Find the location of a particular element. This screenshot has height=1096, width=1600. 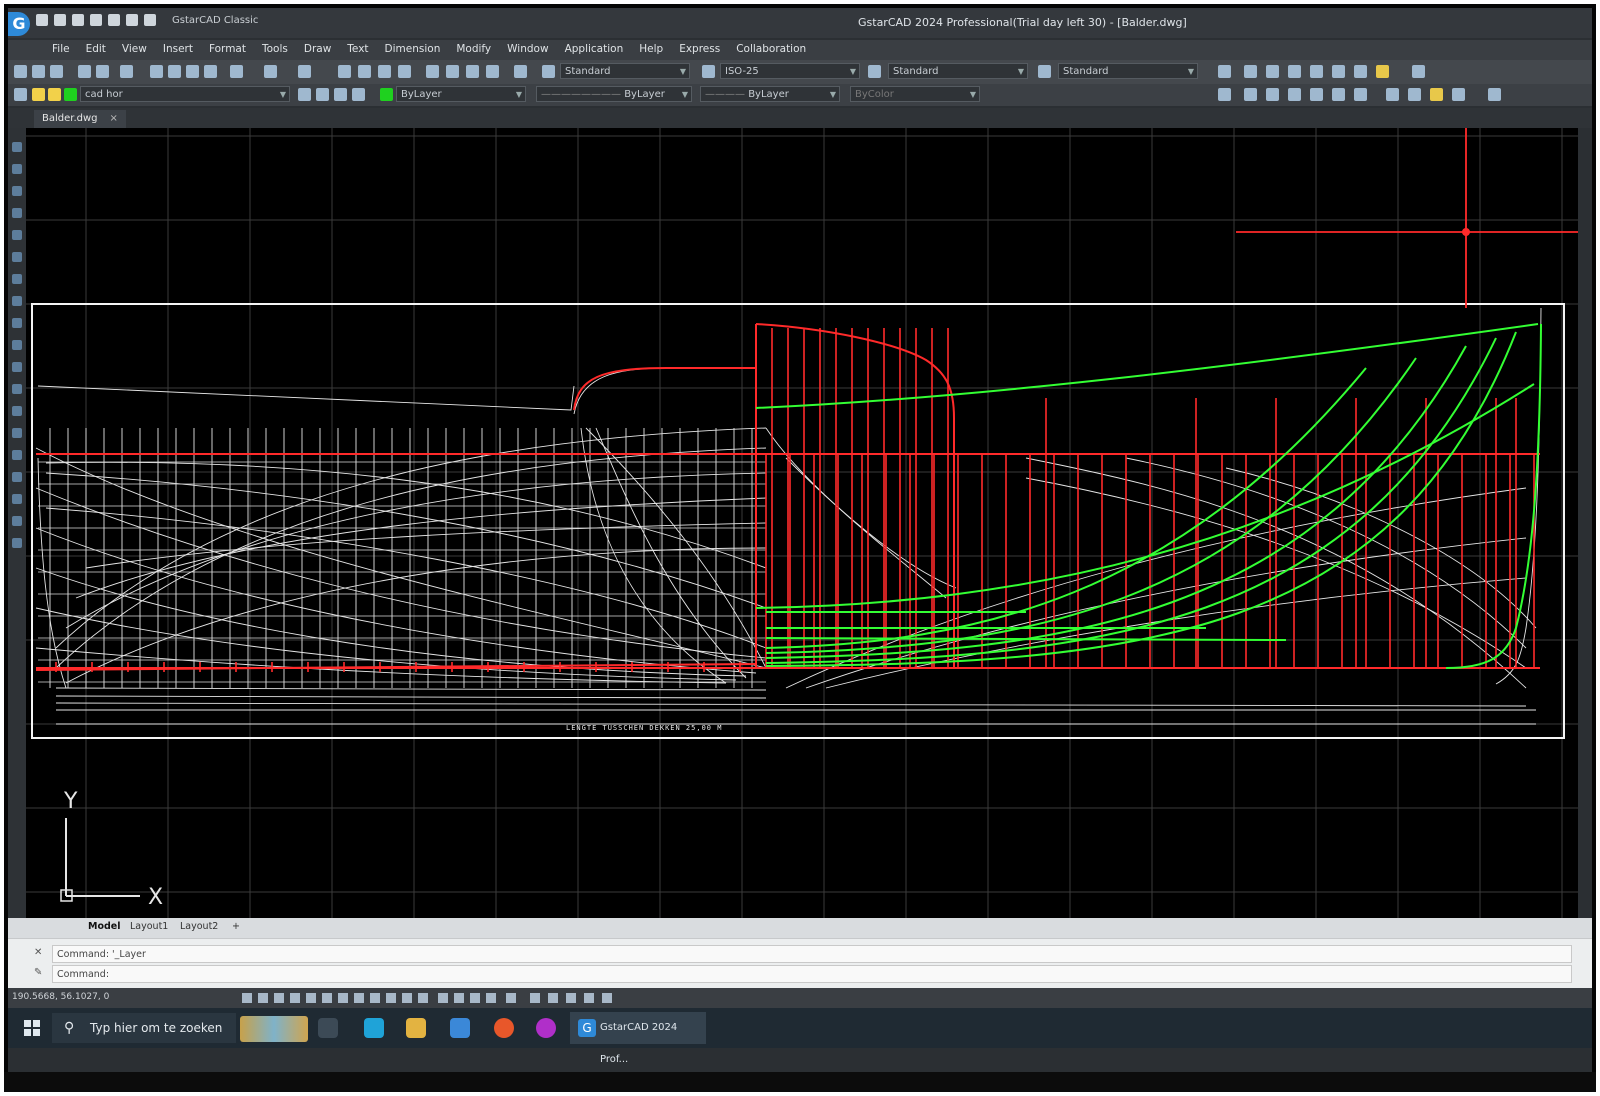

menu-help: Help is located at coordinates (651, 50).